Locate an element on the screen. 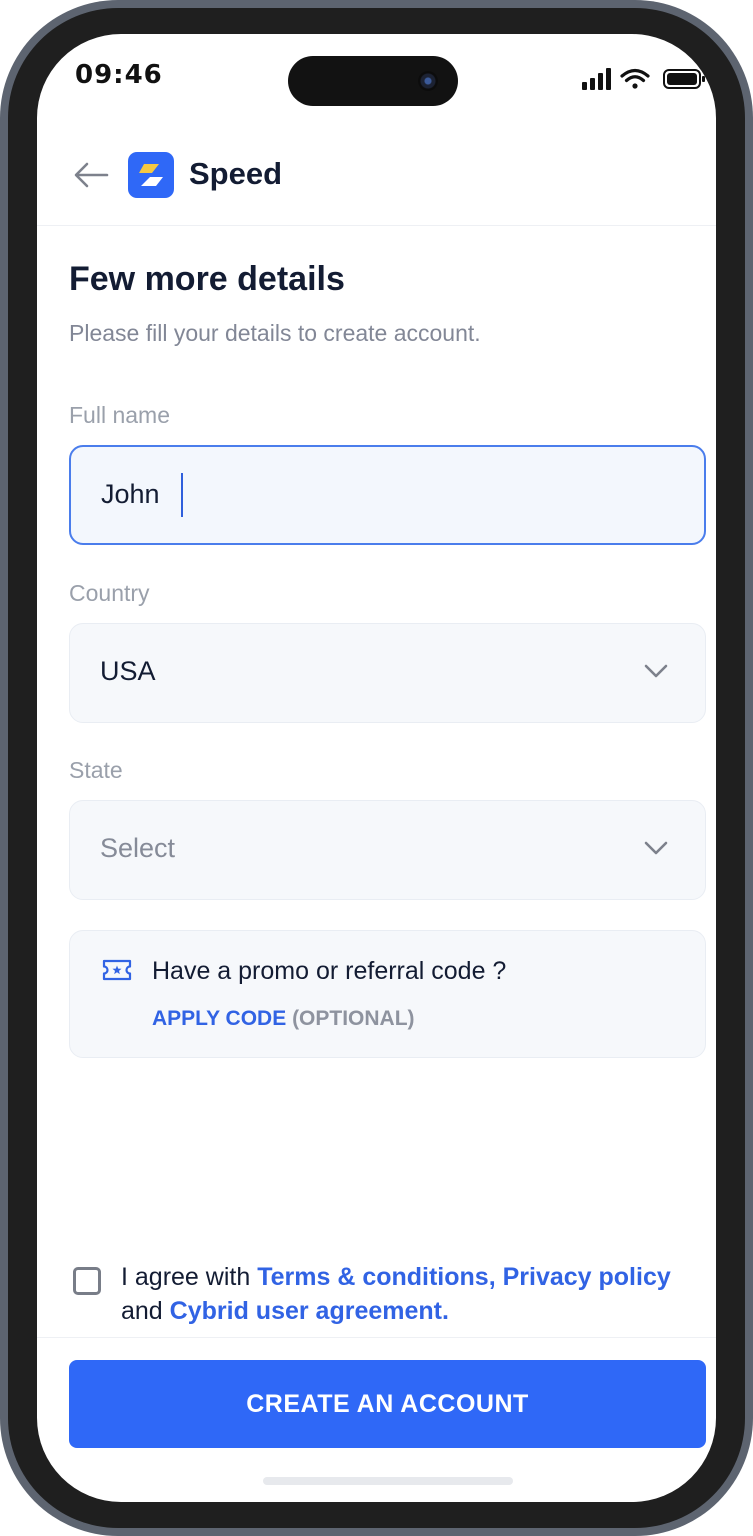  state-placeholder: Select is located at coordinates (138, 848).